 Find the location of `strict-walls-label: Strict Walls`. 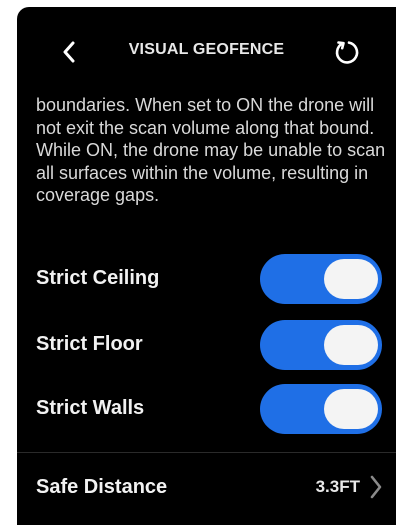

strict-walls-label: Strict Walls is located at coordinates (90, 408).